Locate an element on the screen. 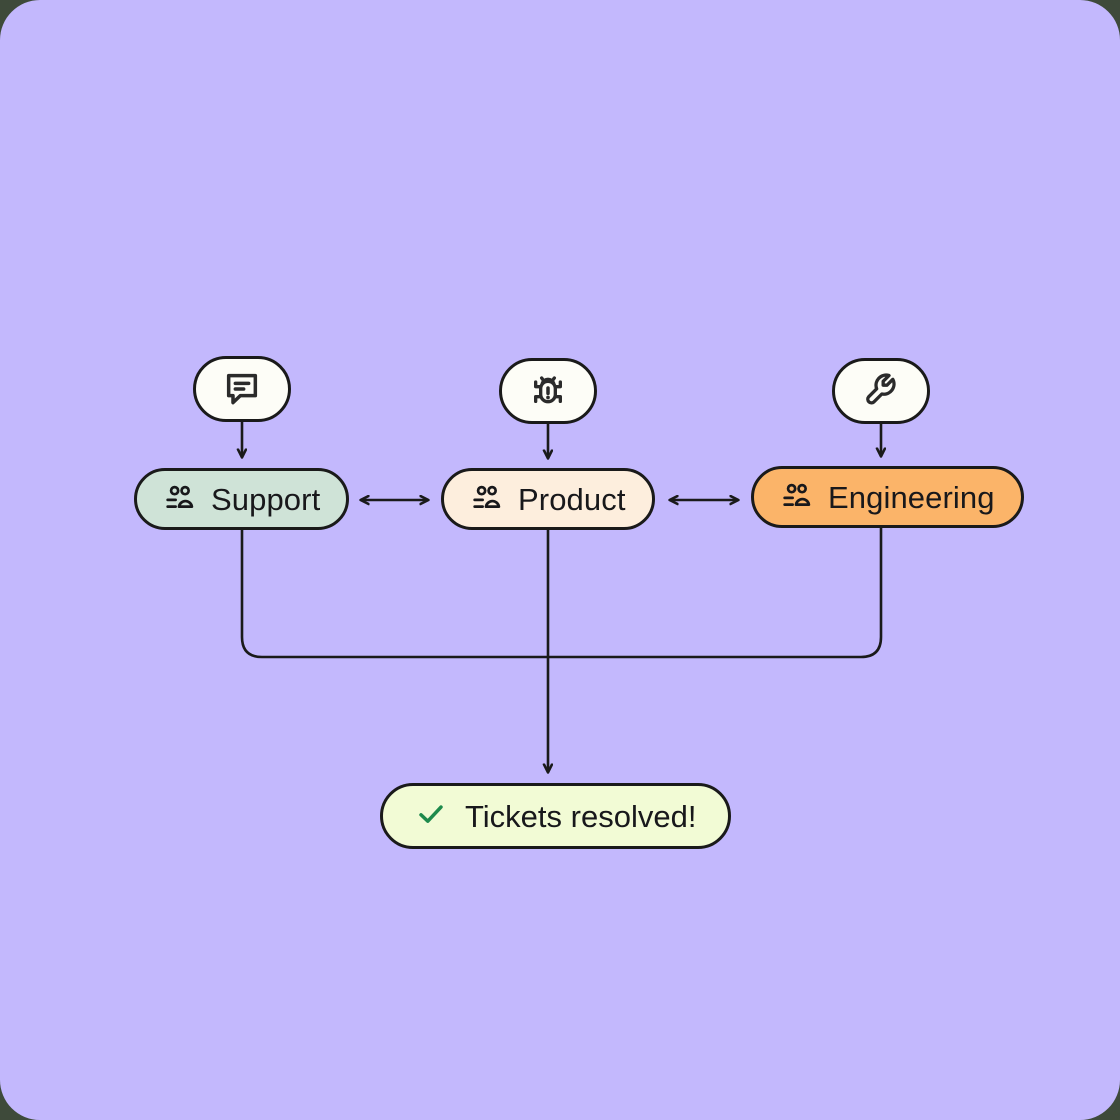  source-badge-wrench is located at coordinates (881, 391).